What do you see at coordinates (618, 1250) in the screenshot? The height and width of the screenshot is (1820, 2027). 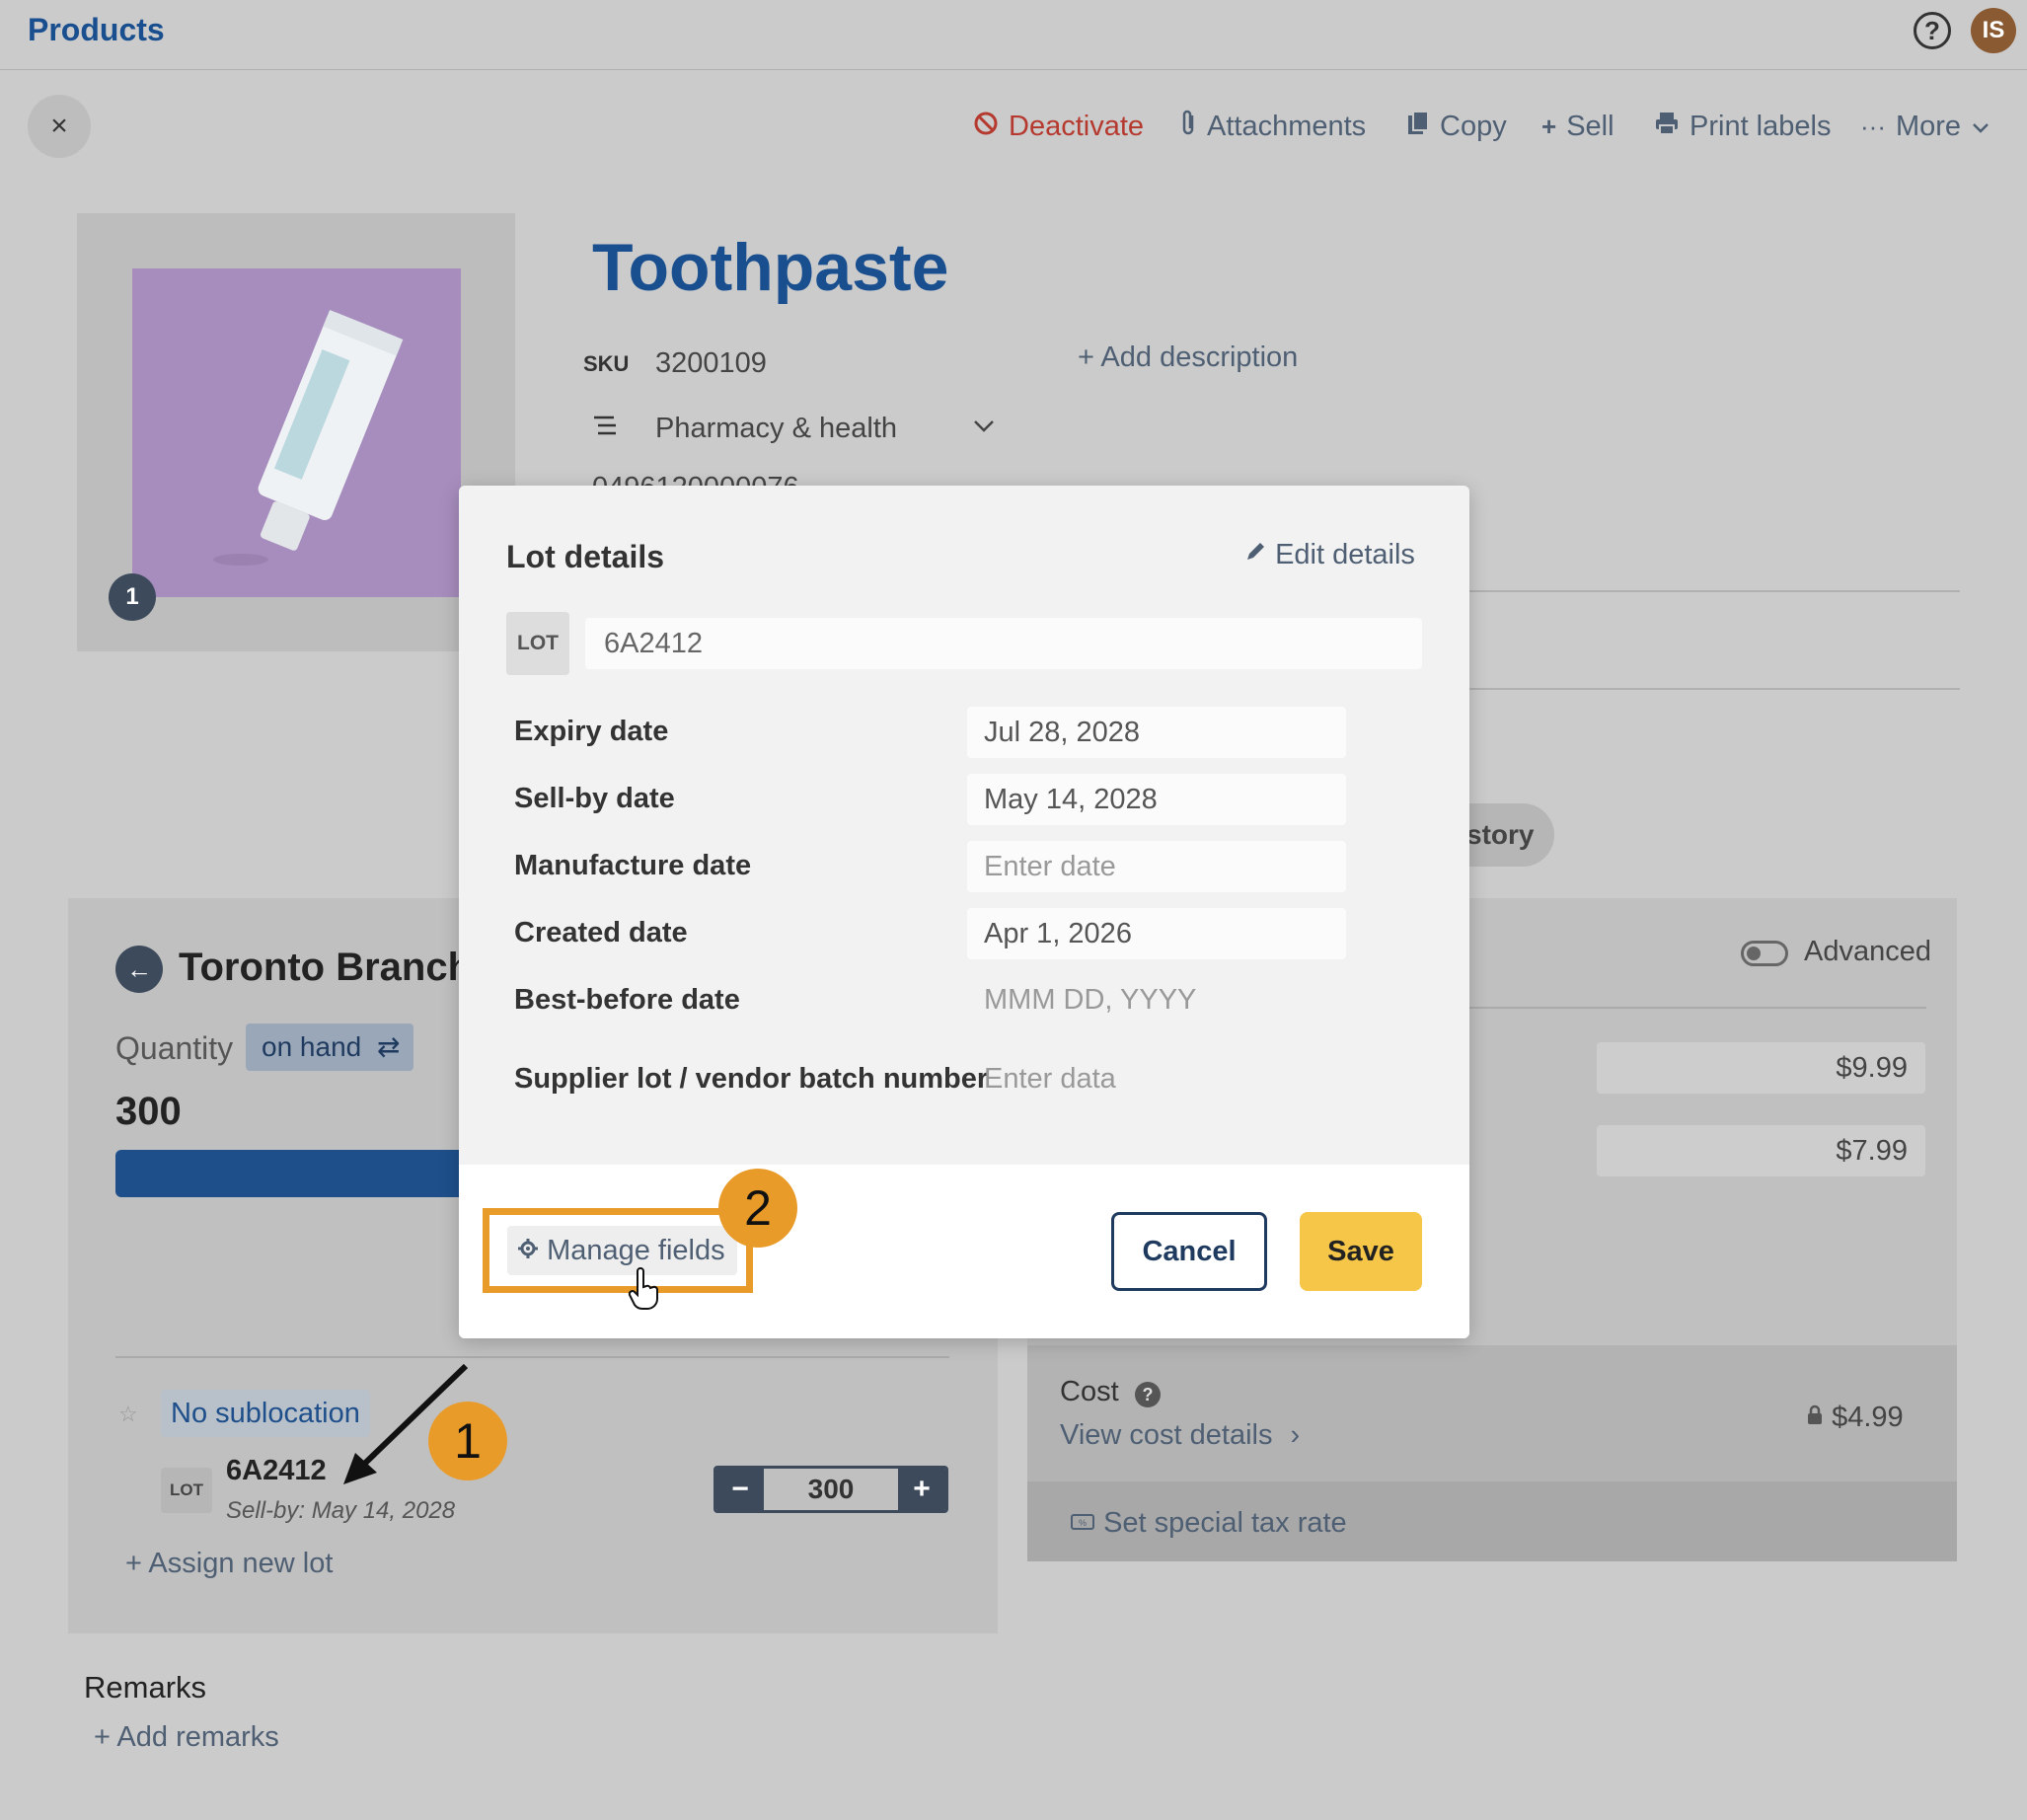 I see `highlight-box` at bounding box center [618, 1250].